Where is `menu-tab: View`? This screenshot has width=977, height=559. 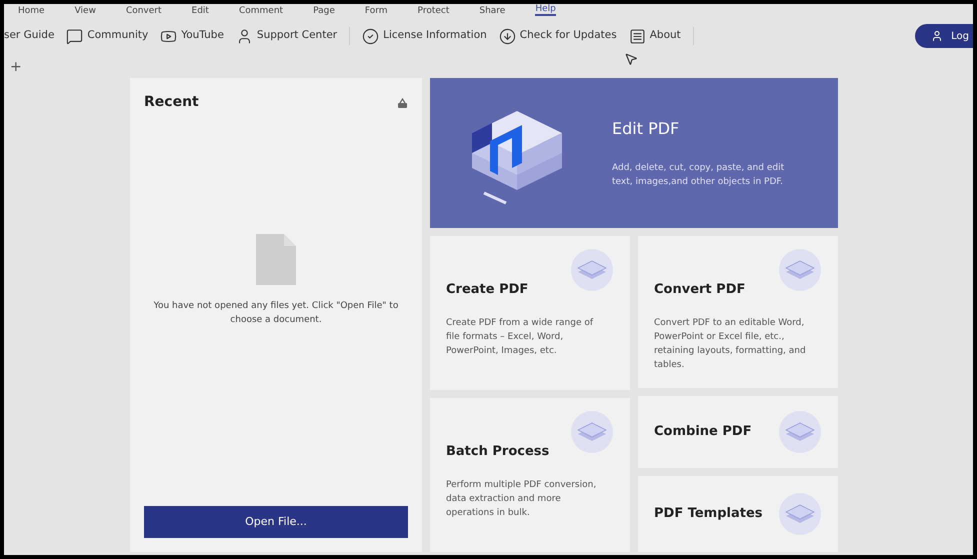 menu-tab: View is located at coordinates (85, 11).